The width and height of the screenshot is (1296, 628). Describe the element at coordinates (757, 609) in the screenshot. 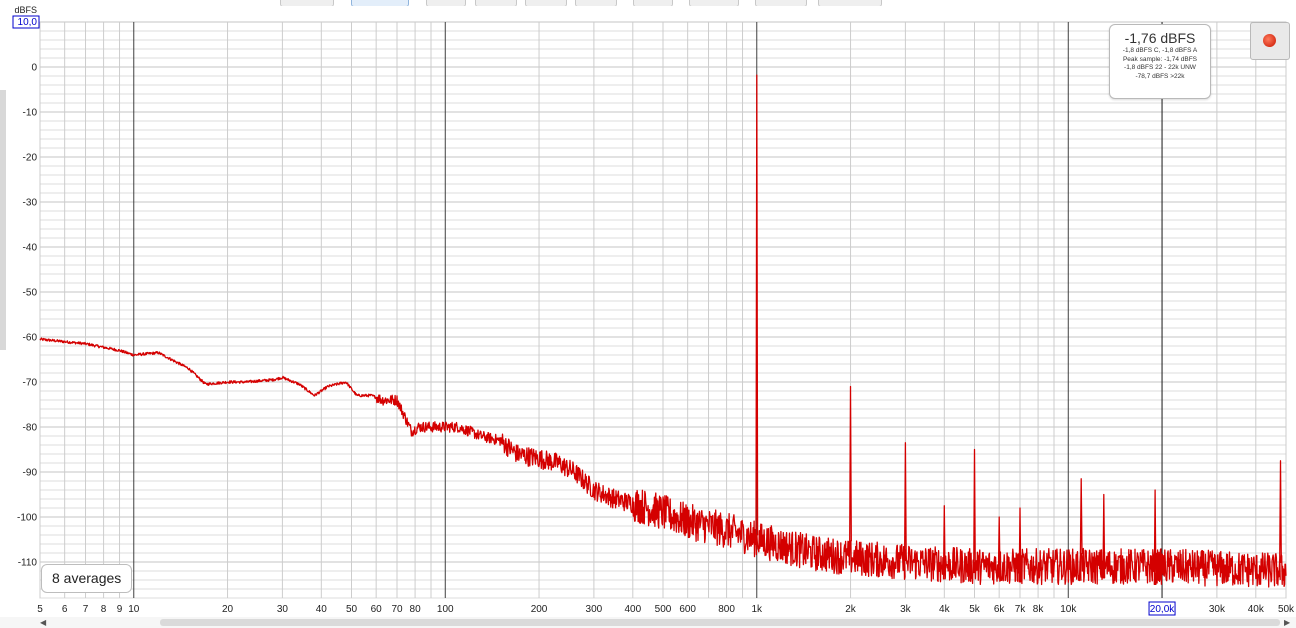

I see `x-tick-label: 1k` at that location.